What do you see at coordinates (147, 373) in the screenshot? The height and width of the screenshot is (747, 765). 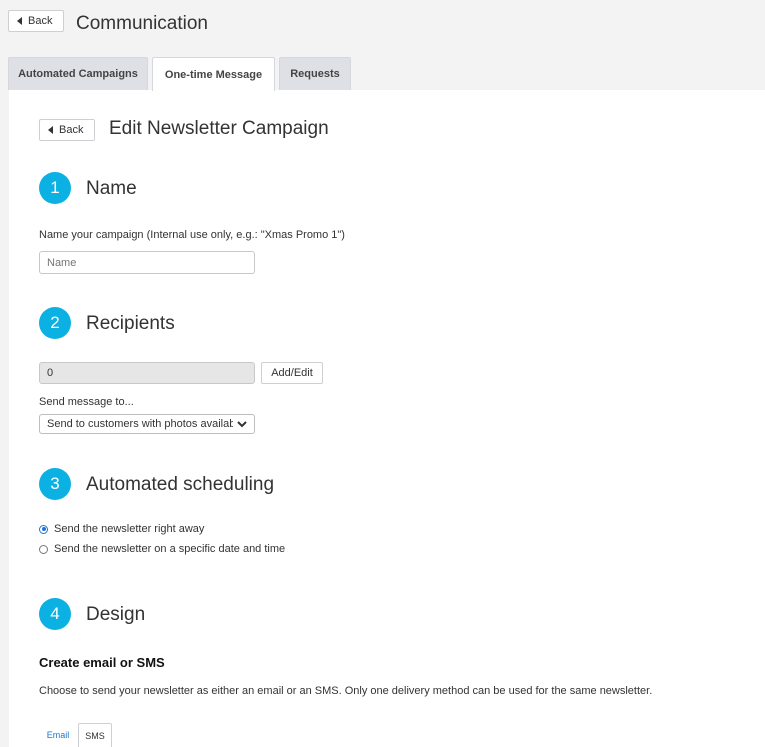 I see `recipients-count-field: 0` at bounding box center [147, 373].